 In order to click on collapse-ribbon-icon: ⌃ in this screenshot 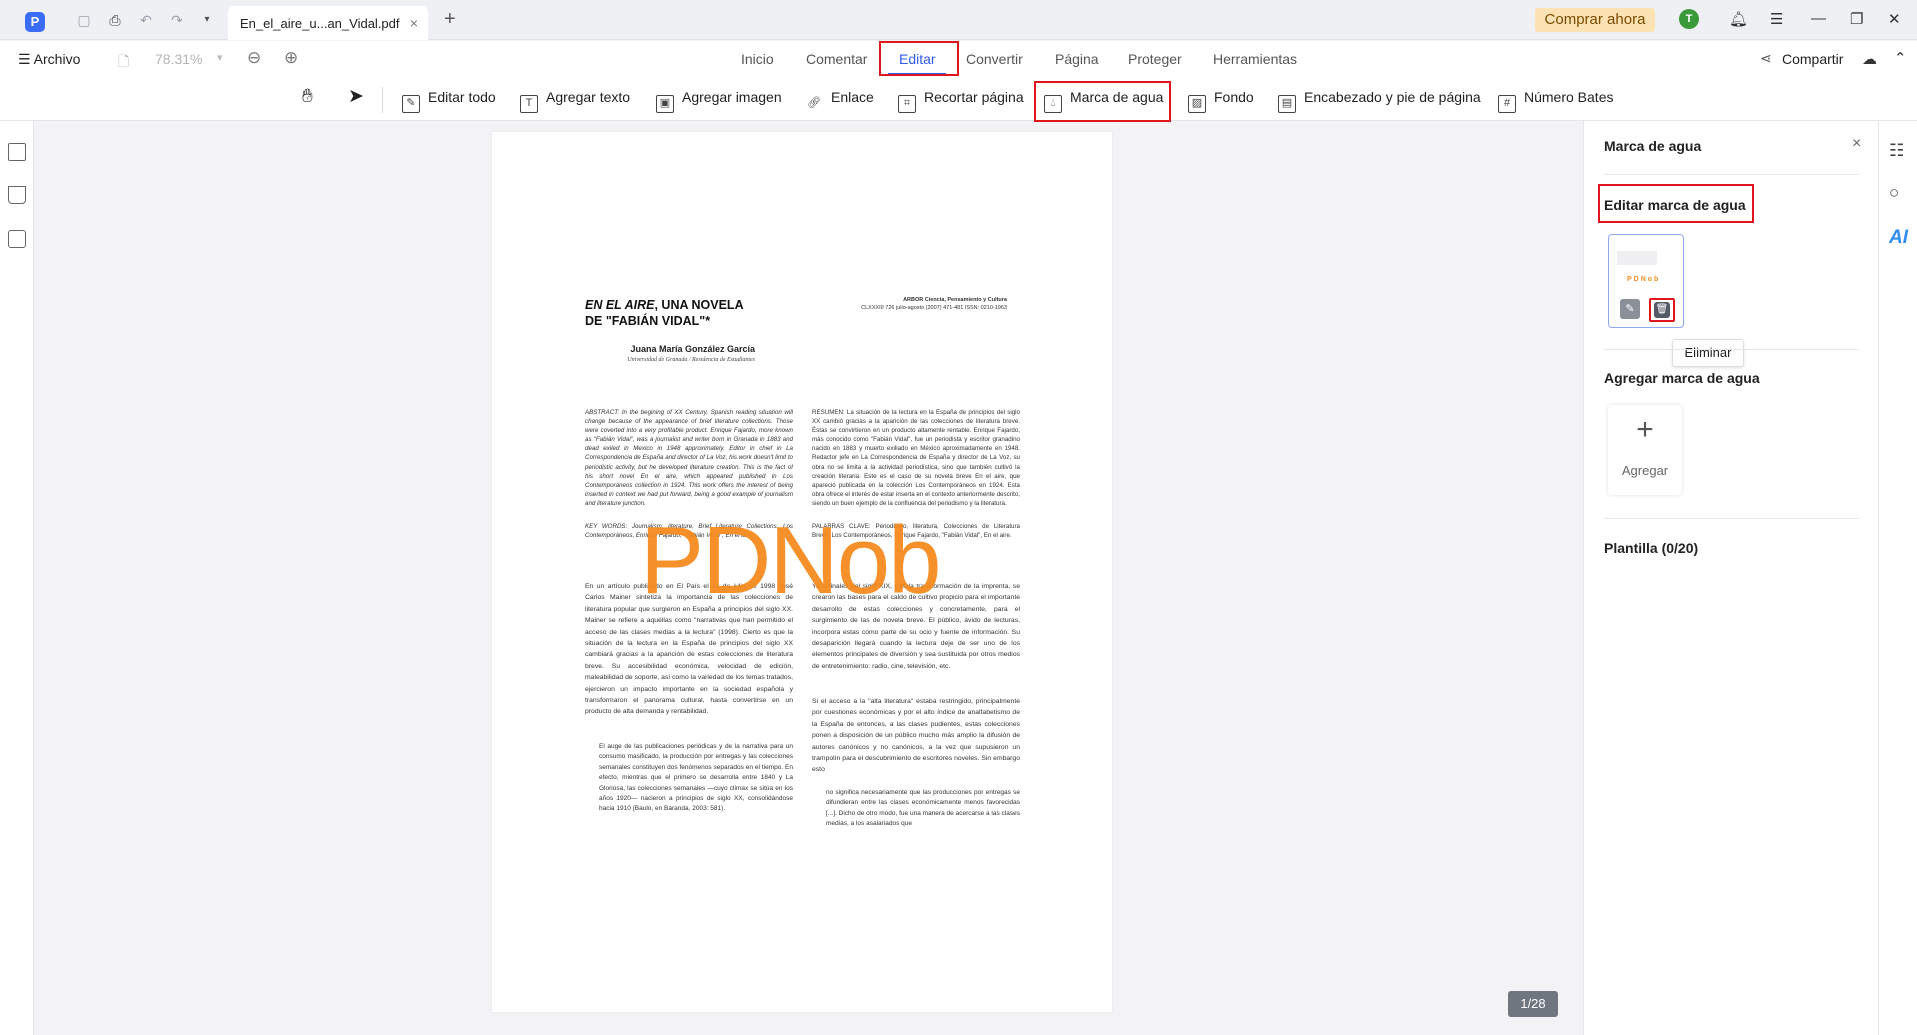, I will do `click(1900, 58)`.